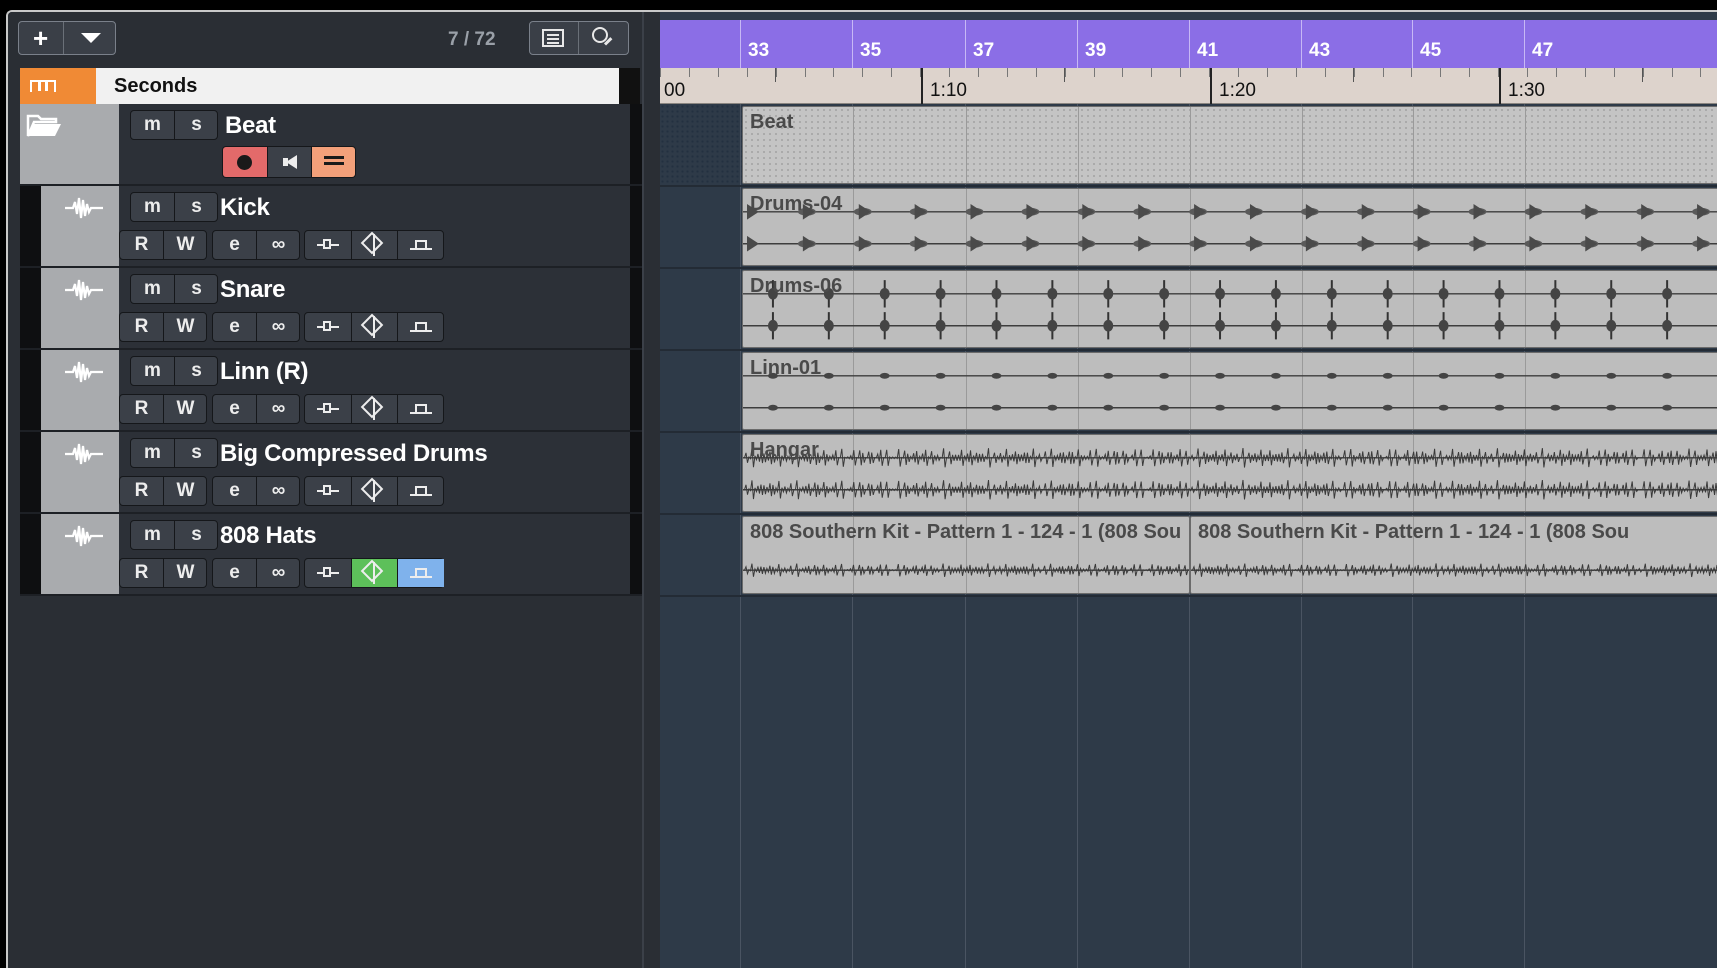 The width and height of the screenshot is (1717, 968). I want to click on audio-event: Drums-04, so click(1229, 227).